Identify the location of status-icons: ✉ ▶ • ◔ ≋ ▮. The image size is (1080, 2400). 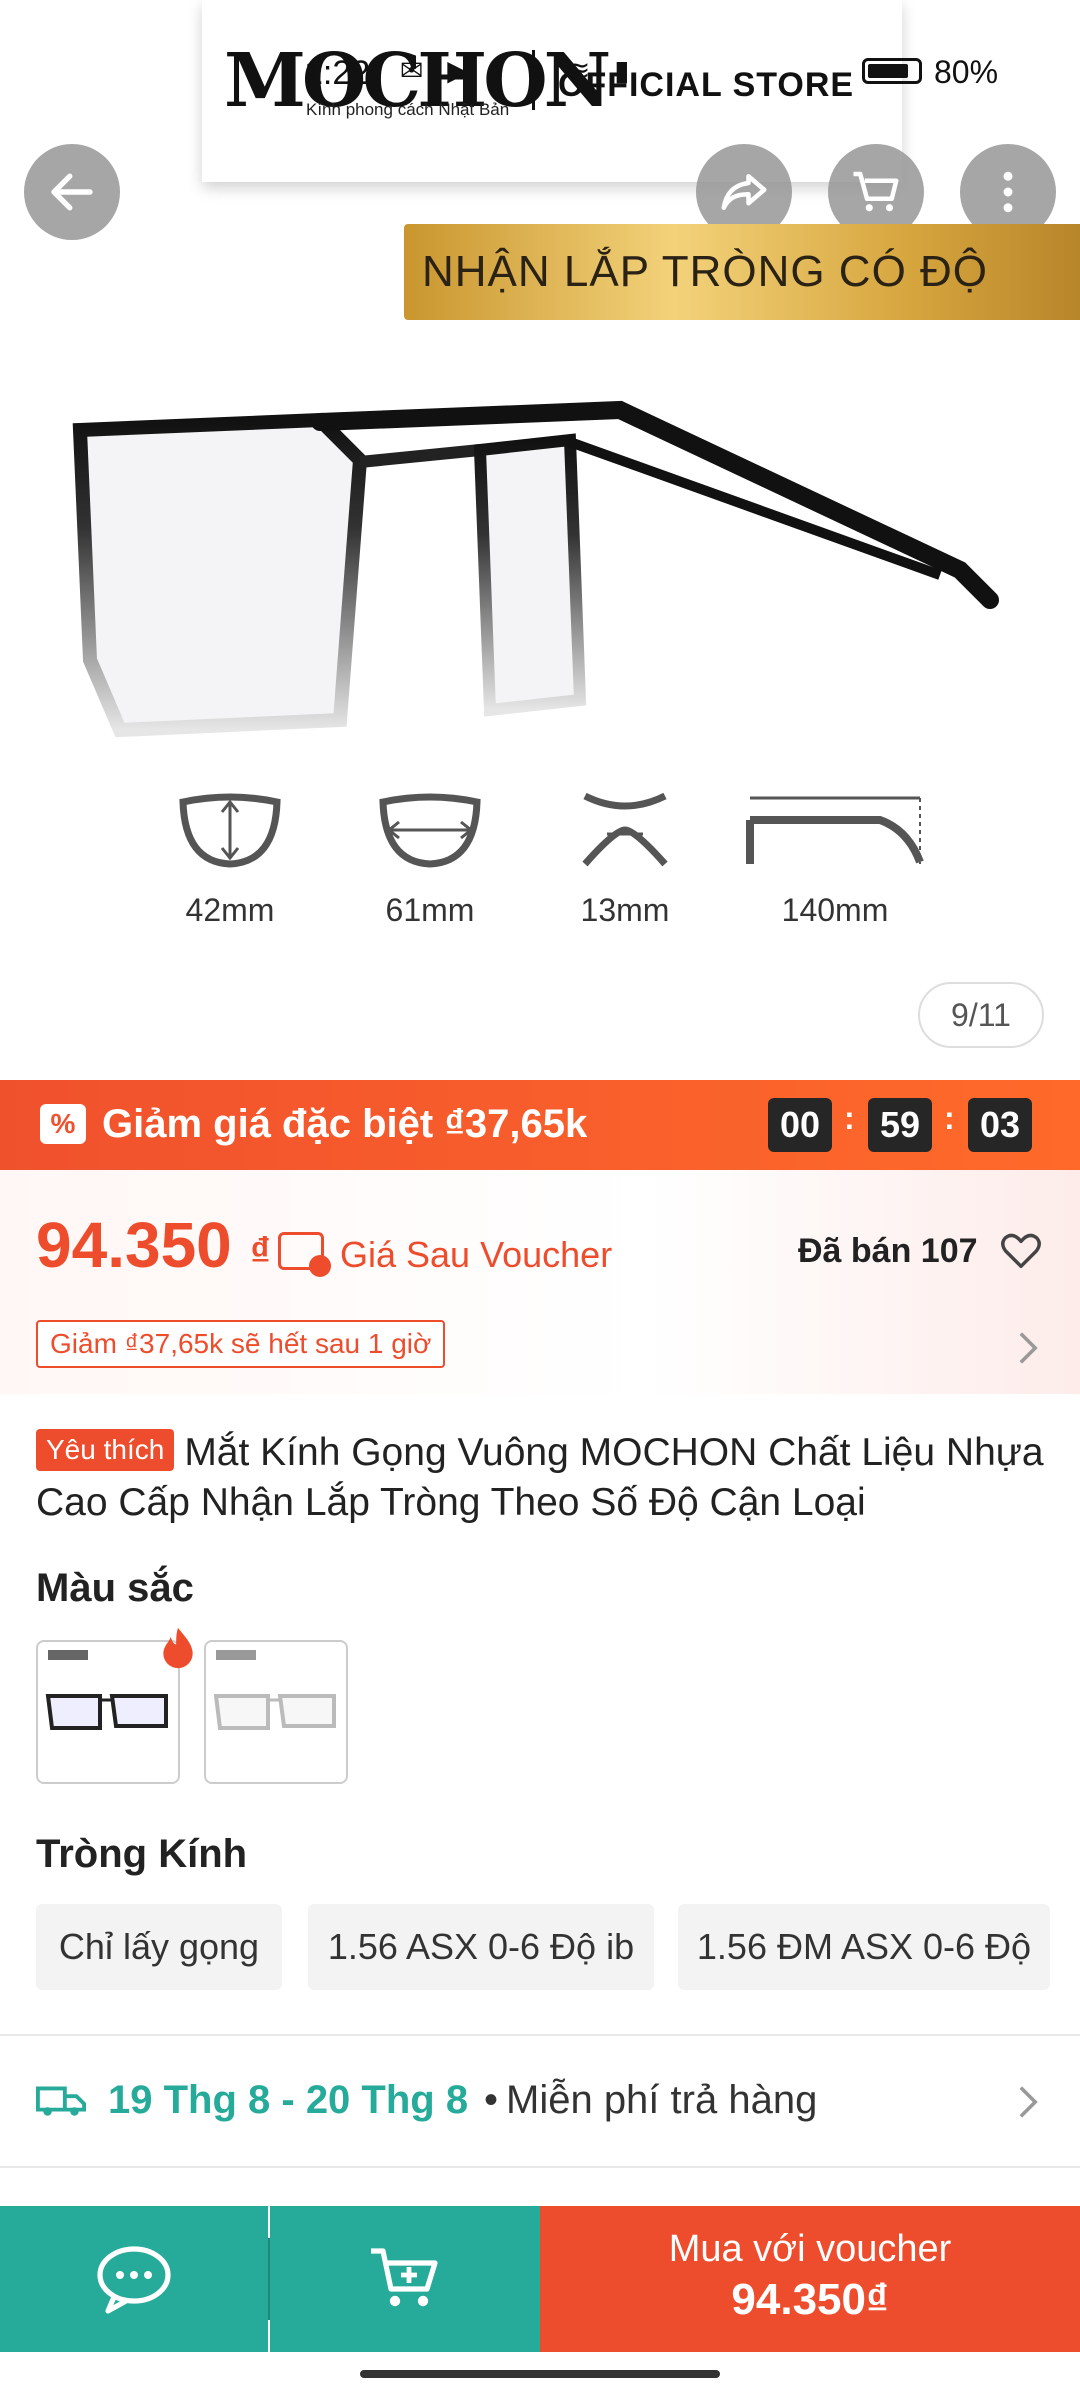
(519, 70).